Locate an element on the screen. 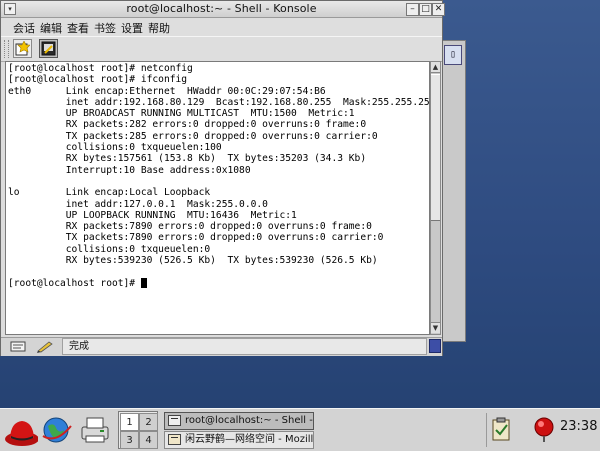 The image size is (600, 451). terminal-line: [root@localhost root]# netconfig is located at coordinates (218, 68).